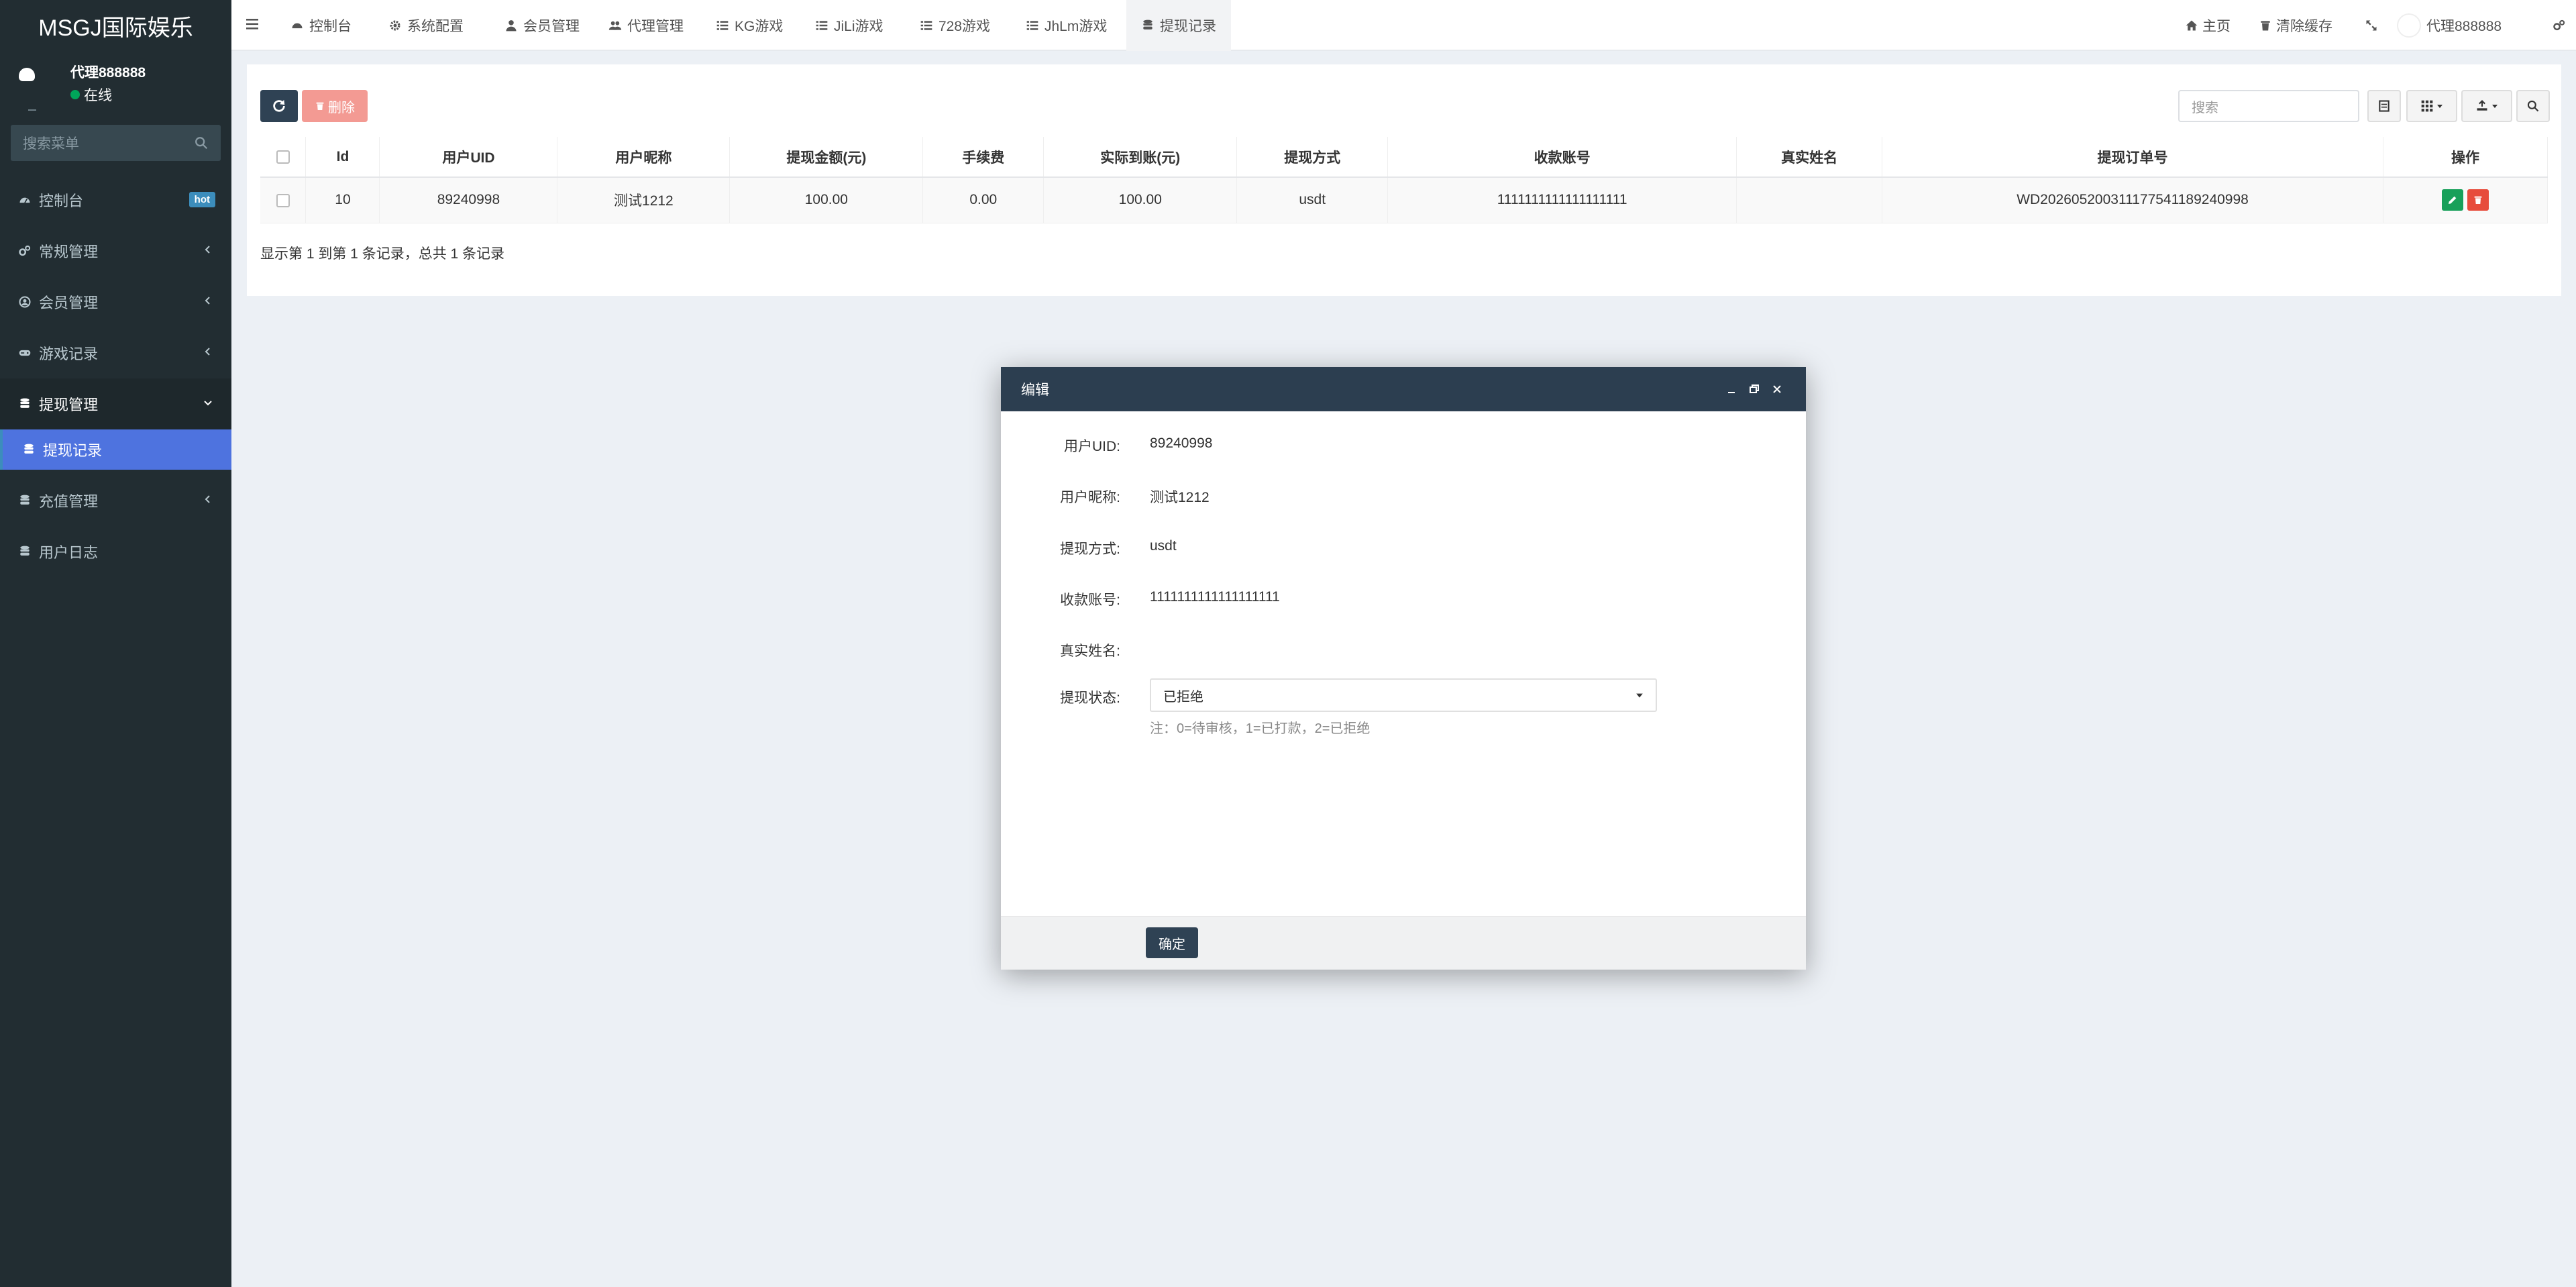 The height and width of the screenshot is (1287, 2576). Describe the element at coordinates (468, 157) in the screenshot. I see `col-uid: 用户UID` at that location.